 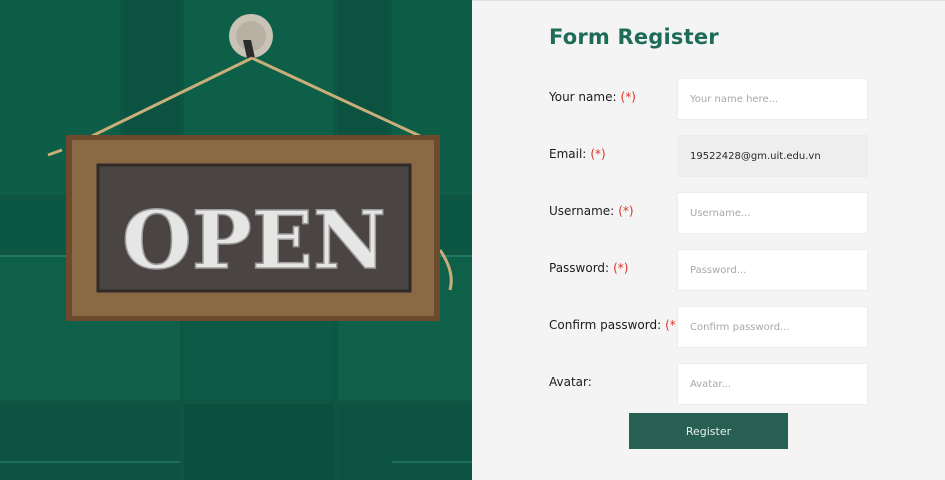 What do you see at coordinates (772, 213) in the screenshot?
I see `username-input` at bounding box center [772, 213].